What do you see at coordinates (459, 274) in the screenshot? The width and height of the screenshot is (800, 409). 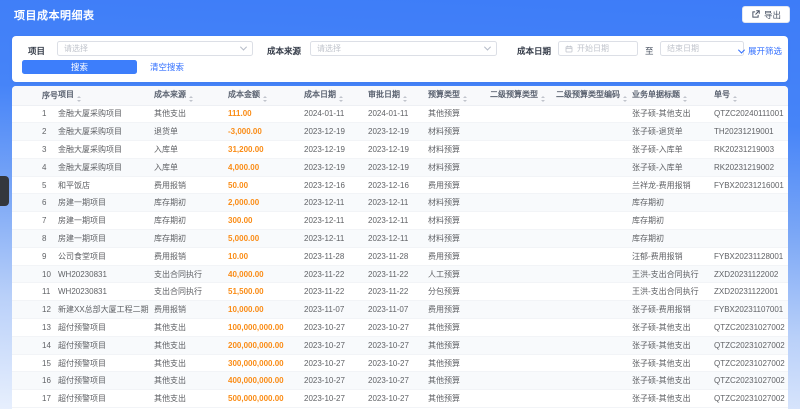 I see `table-cell: 人工预算` at bounding box center [459, 274].